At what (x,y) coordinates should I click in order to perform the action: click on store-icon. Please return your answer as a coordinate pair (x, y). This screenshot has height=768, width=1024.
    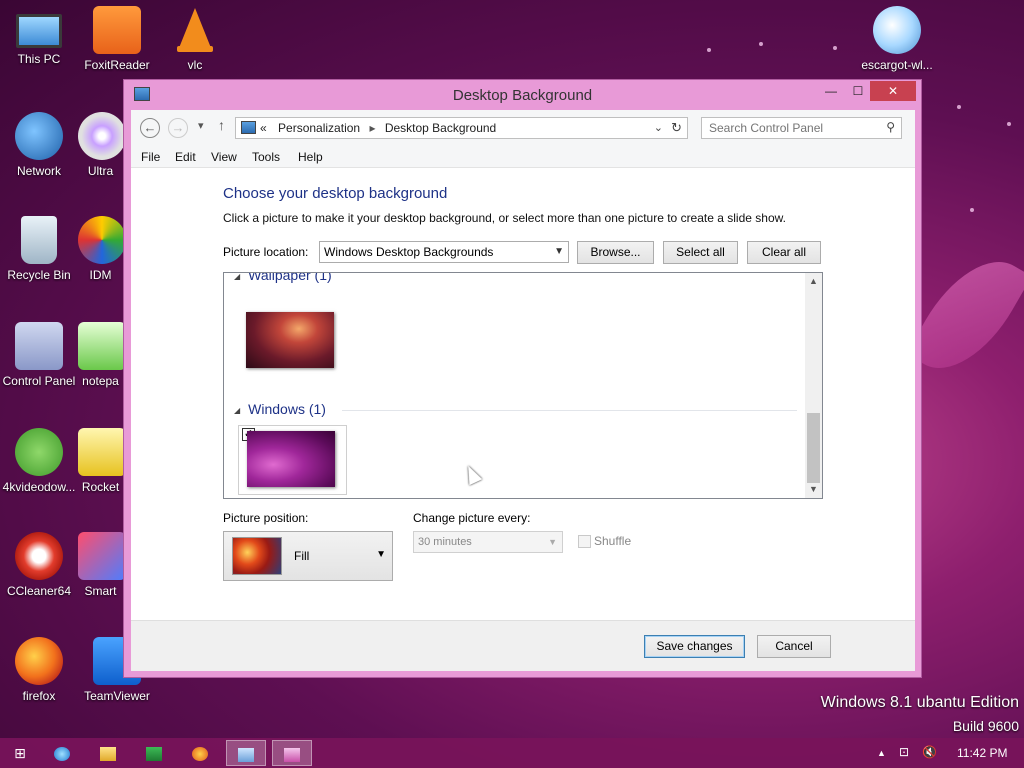
    Looking at the image, I should click on (154, 753).